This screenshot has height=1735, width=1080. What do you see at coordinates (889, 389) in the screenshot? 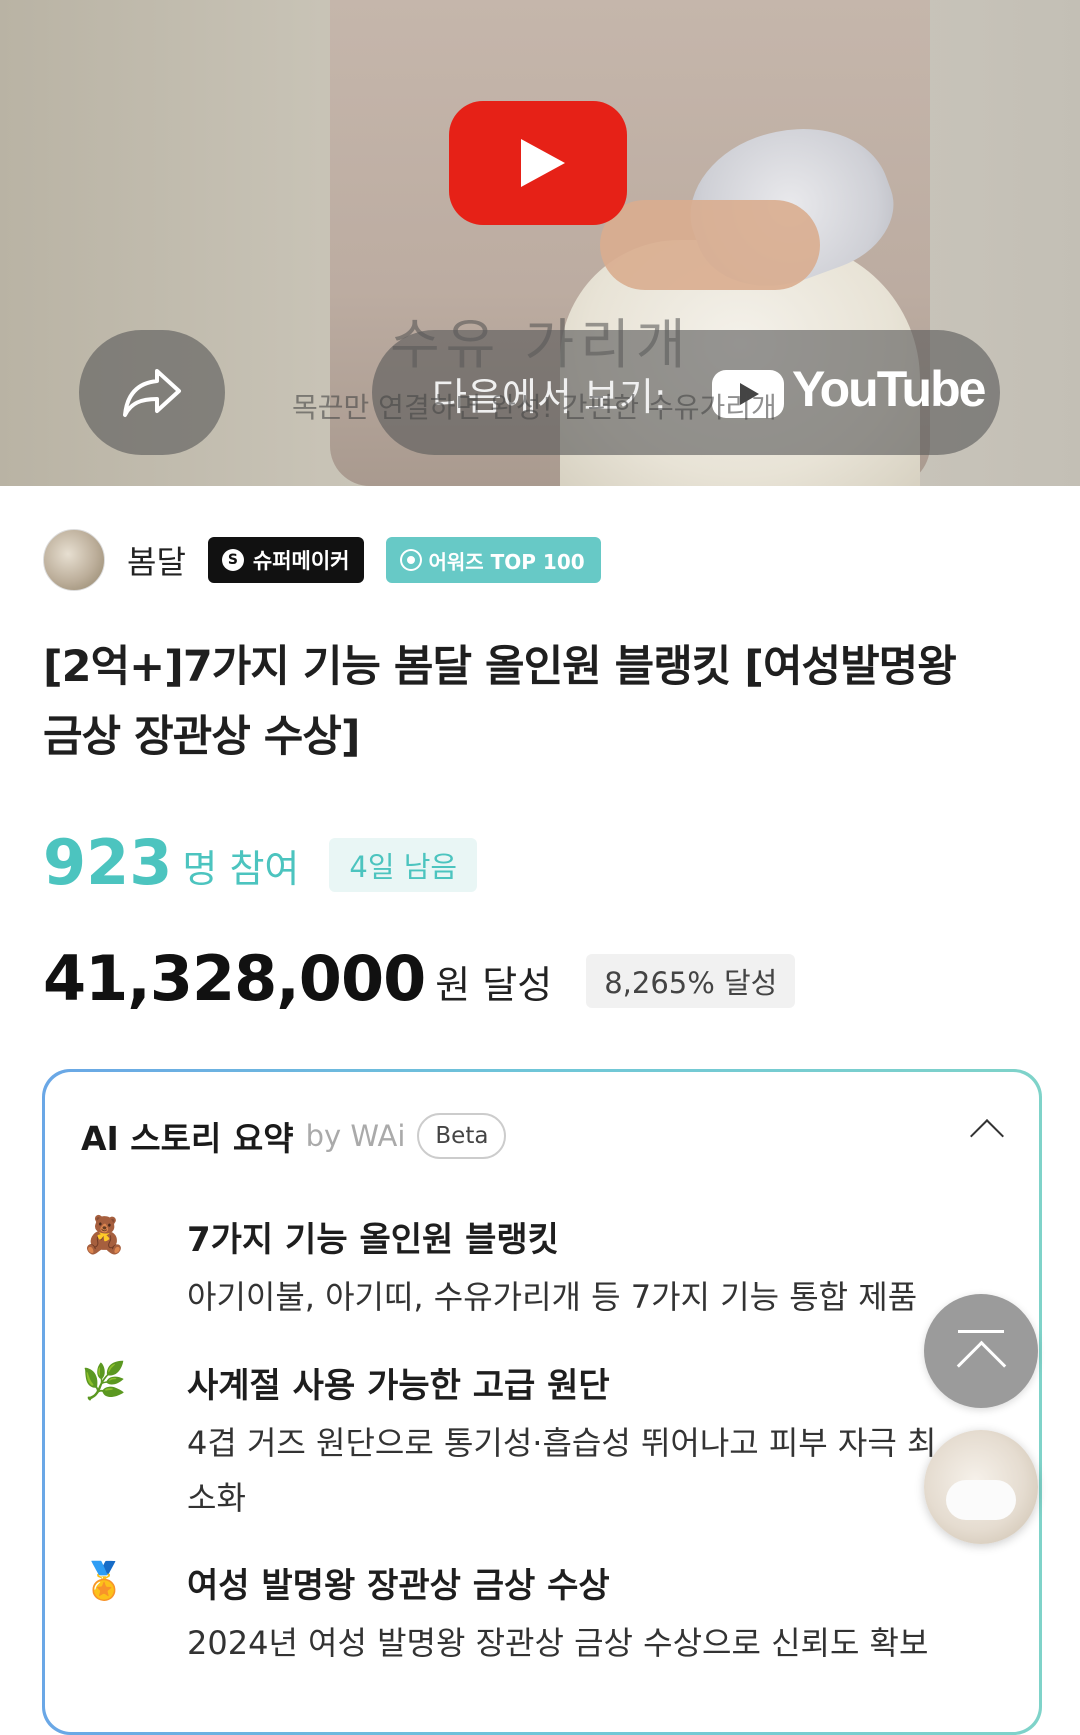
I see `youtube-wordmark: YouTube` at bounding box center [889, 389].